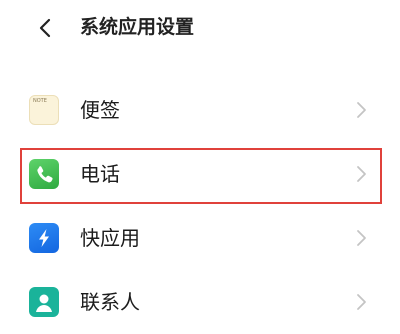  I want to click on notes-icon-text: NOTE, so click(40, 101).